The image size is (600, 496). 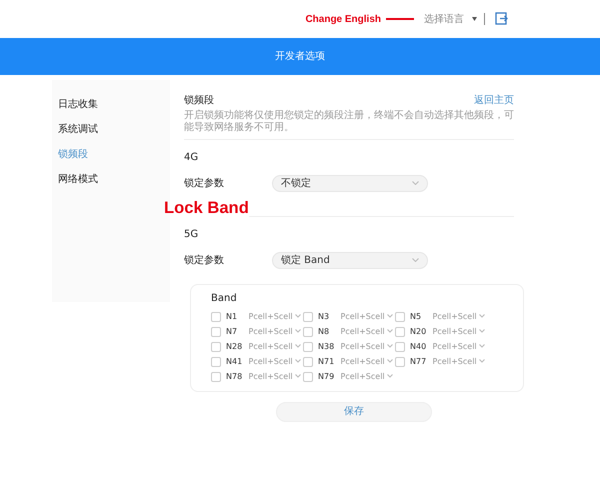 What do you see at coordinates (327, 376) in the screenshot?
I see `band-label: N79` at bounding box center [327, 376].